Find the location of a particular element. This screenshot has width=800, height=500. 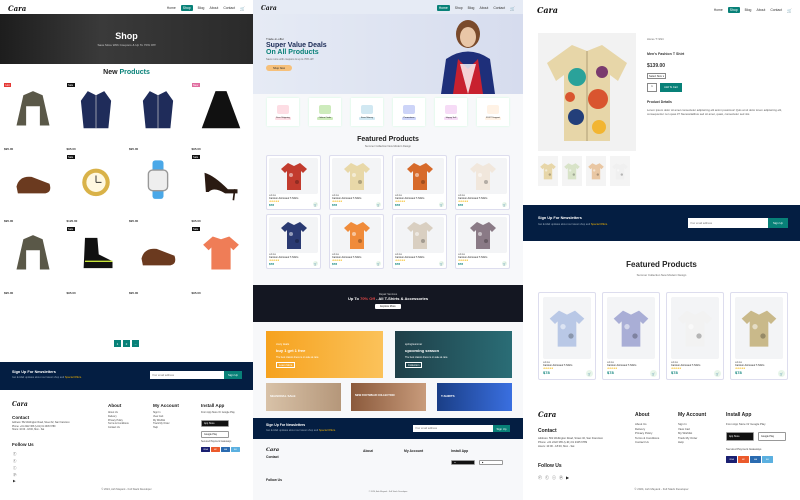

page-button-2: 2 is located at coordinates (126, 343).